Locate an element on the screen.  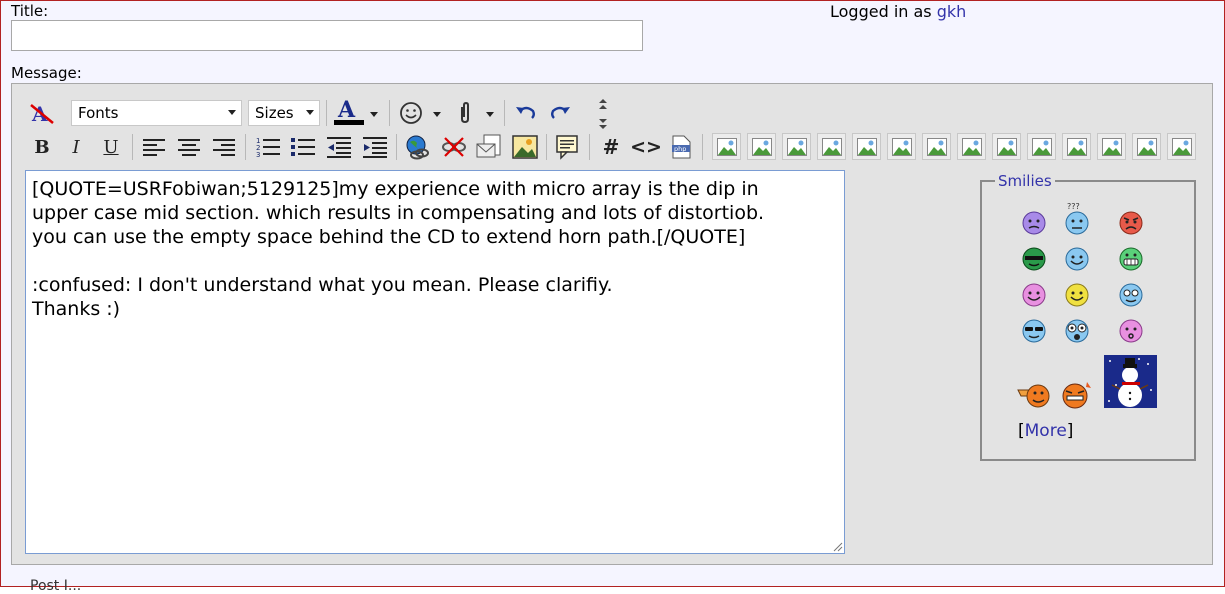
outdent-button is located at coordinates (339, 147).